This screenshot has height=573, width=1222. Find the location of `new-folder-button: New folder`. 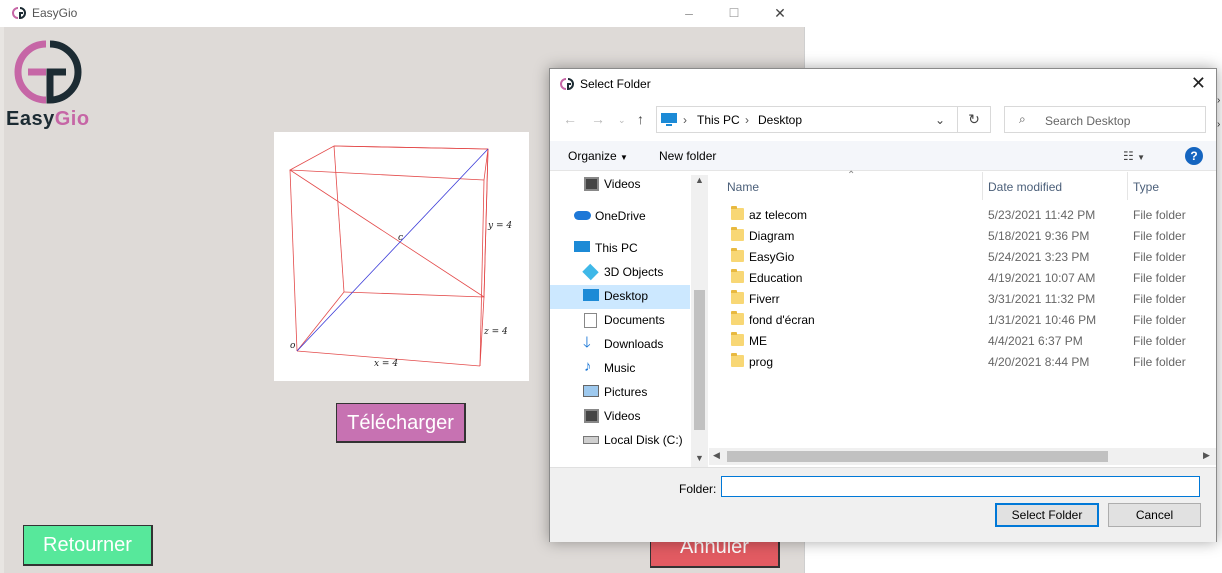

new-folder-button: New folder is located at coordinates (687, 156).